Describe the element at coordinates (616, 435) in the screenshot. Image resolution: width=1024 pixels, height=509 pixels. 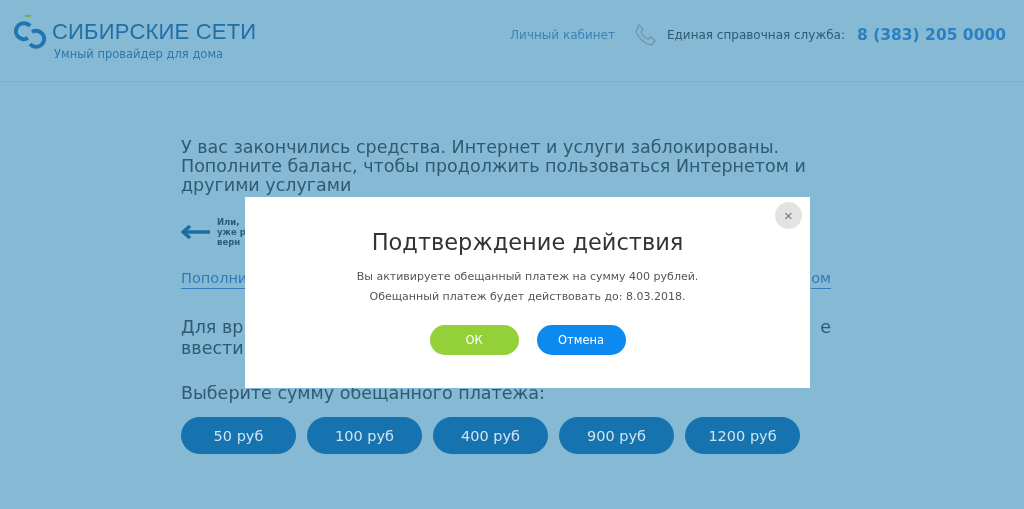
I see `amount-button: 900 руб` at that location.